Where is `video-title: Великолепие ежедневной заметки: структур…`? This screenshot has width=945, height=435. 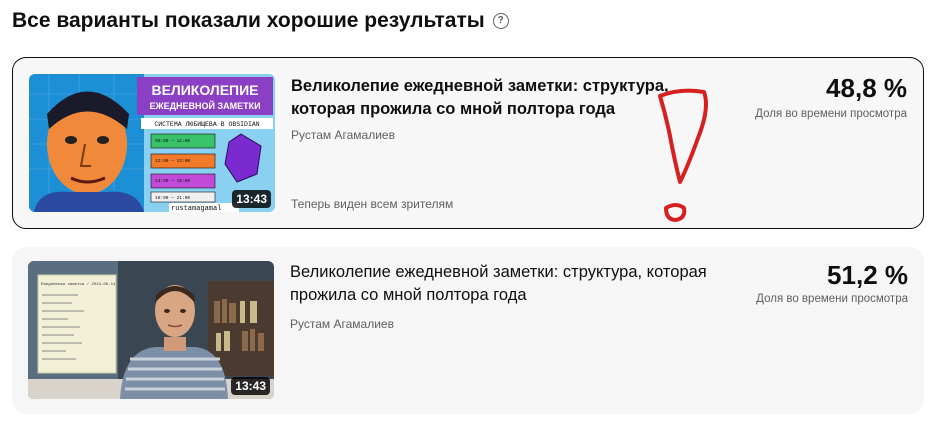
video-title: Великолепие ежедневной заметки: структур… is located at coordinates (500, 284).